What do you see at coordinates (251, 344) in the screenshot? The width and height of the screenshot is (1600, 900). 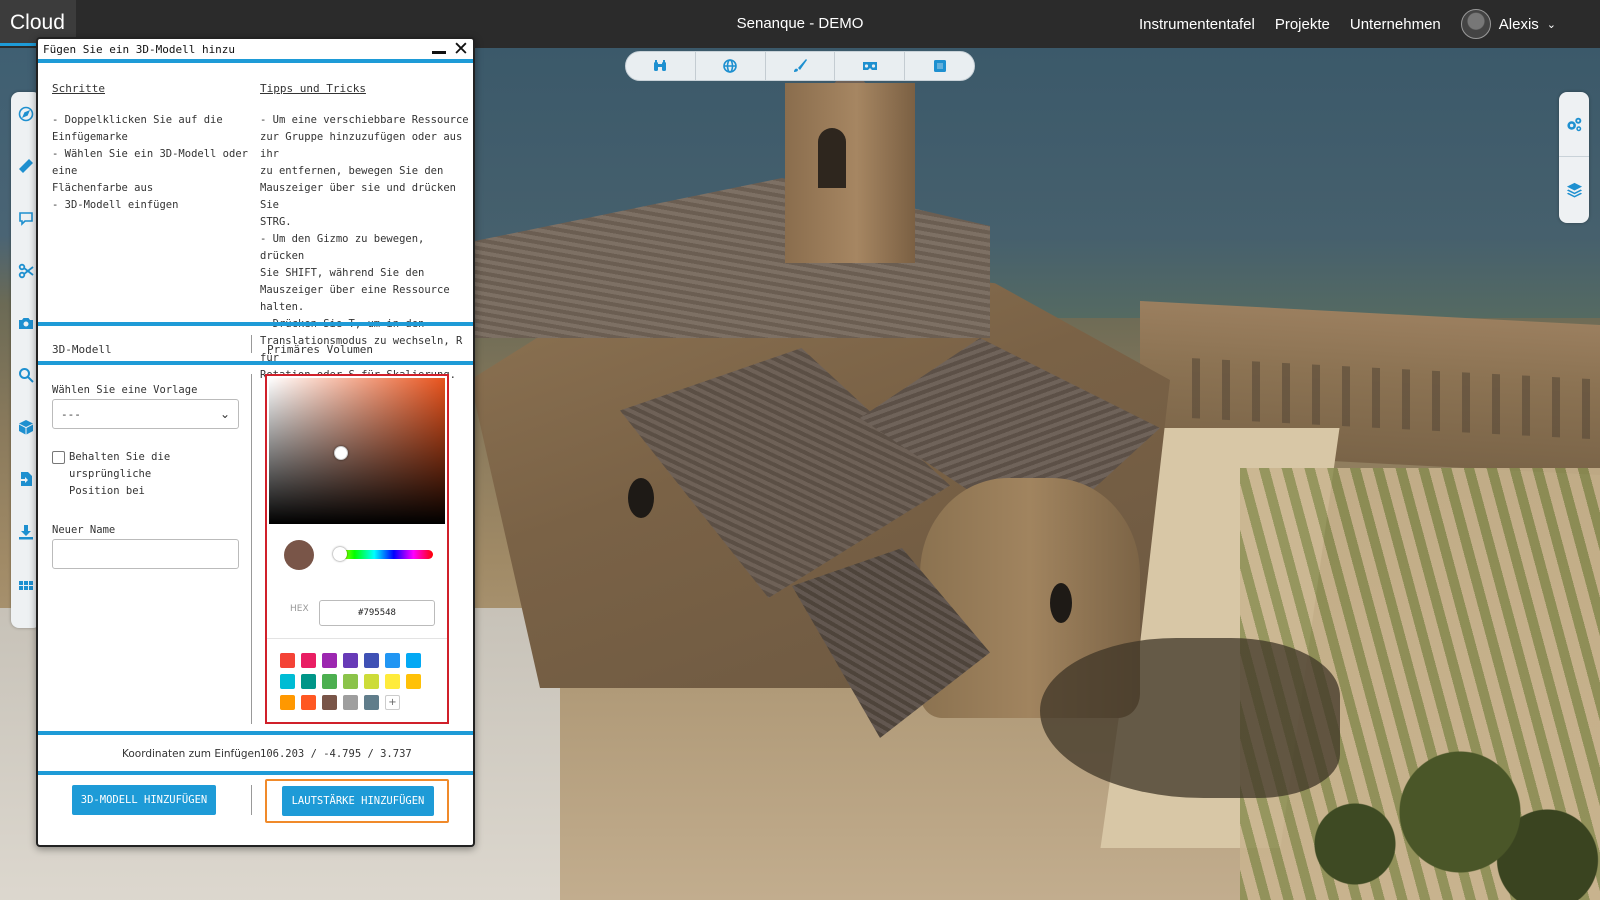 I see `section-divider-line` at bounding box center [251, 344].